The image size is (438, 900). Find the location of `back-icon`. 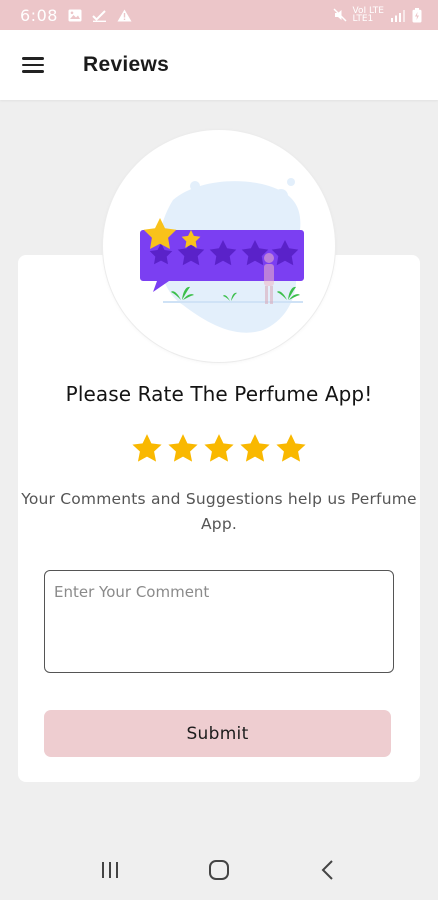

back-icon is located at coordinates (328, 870).